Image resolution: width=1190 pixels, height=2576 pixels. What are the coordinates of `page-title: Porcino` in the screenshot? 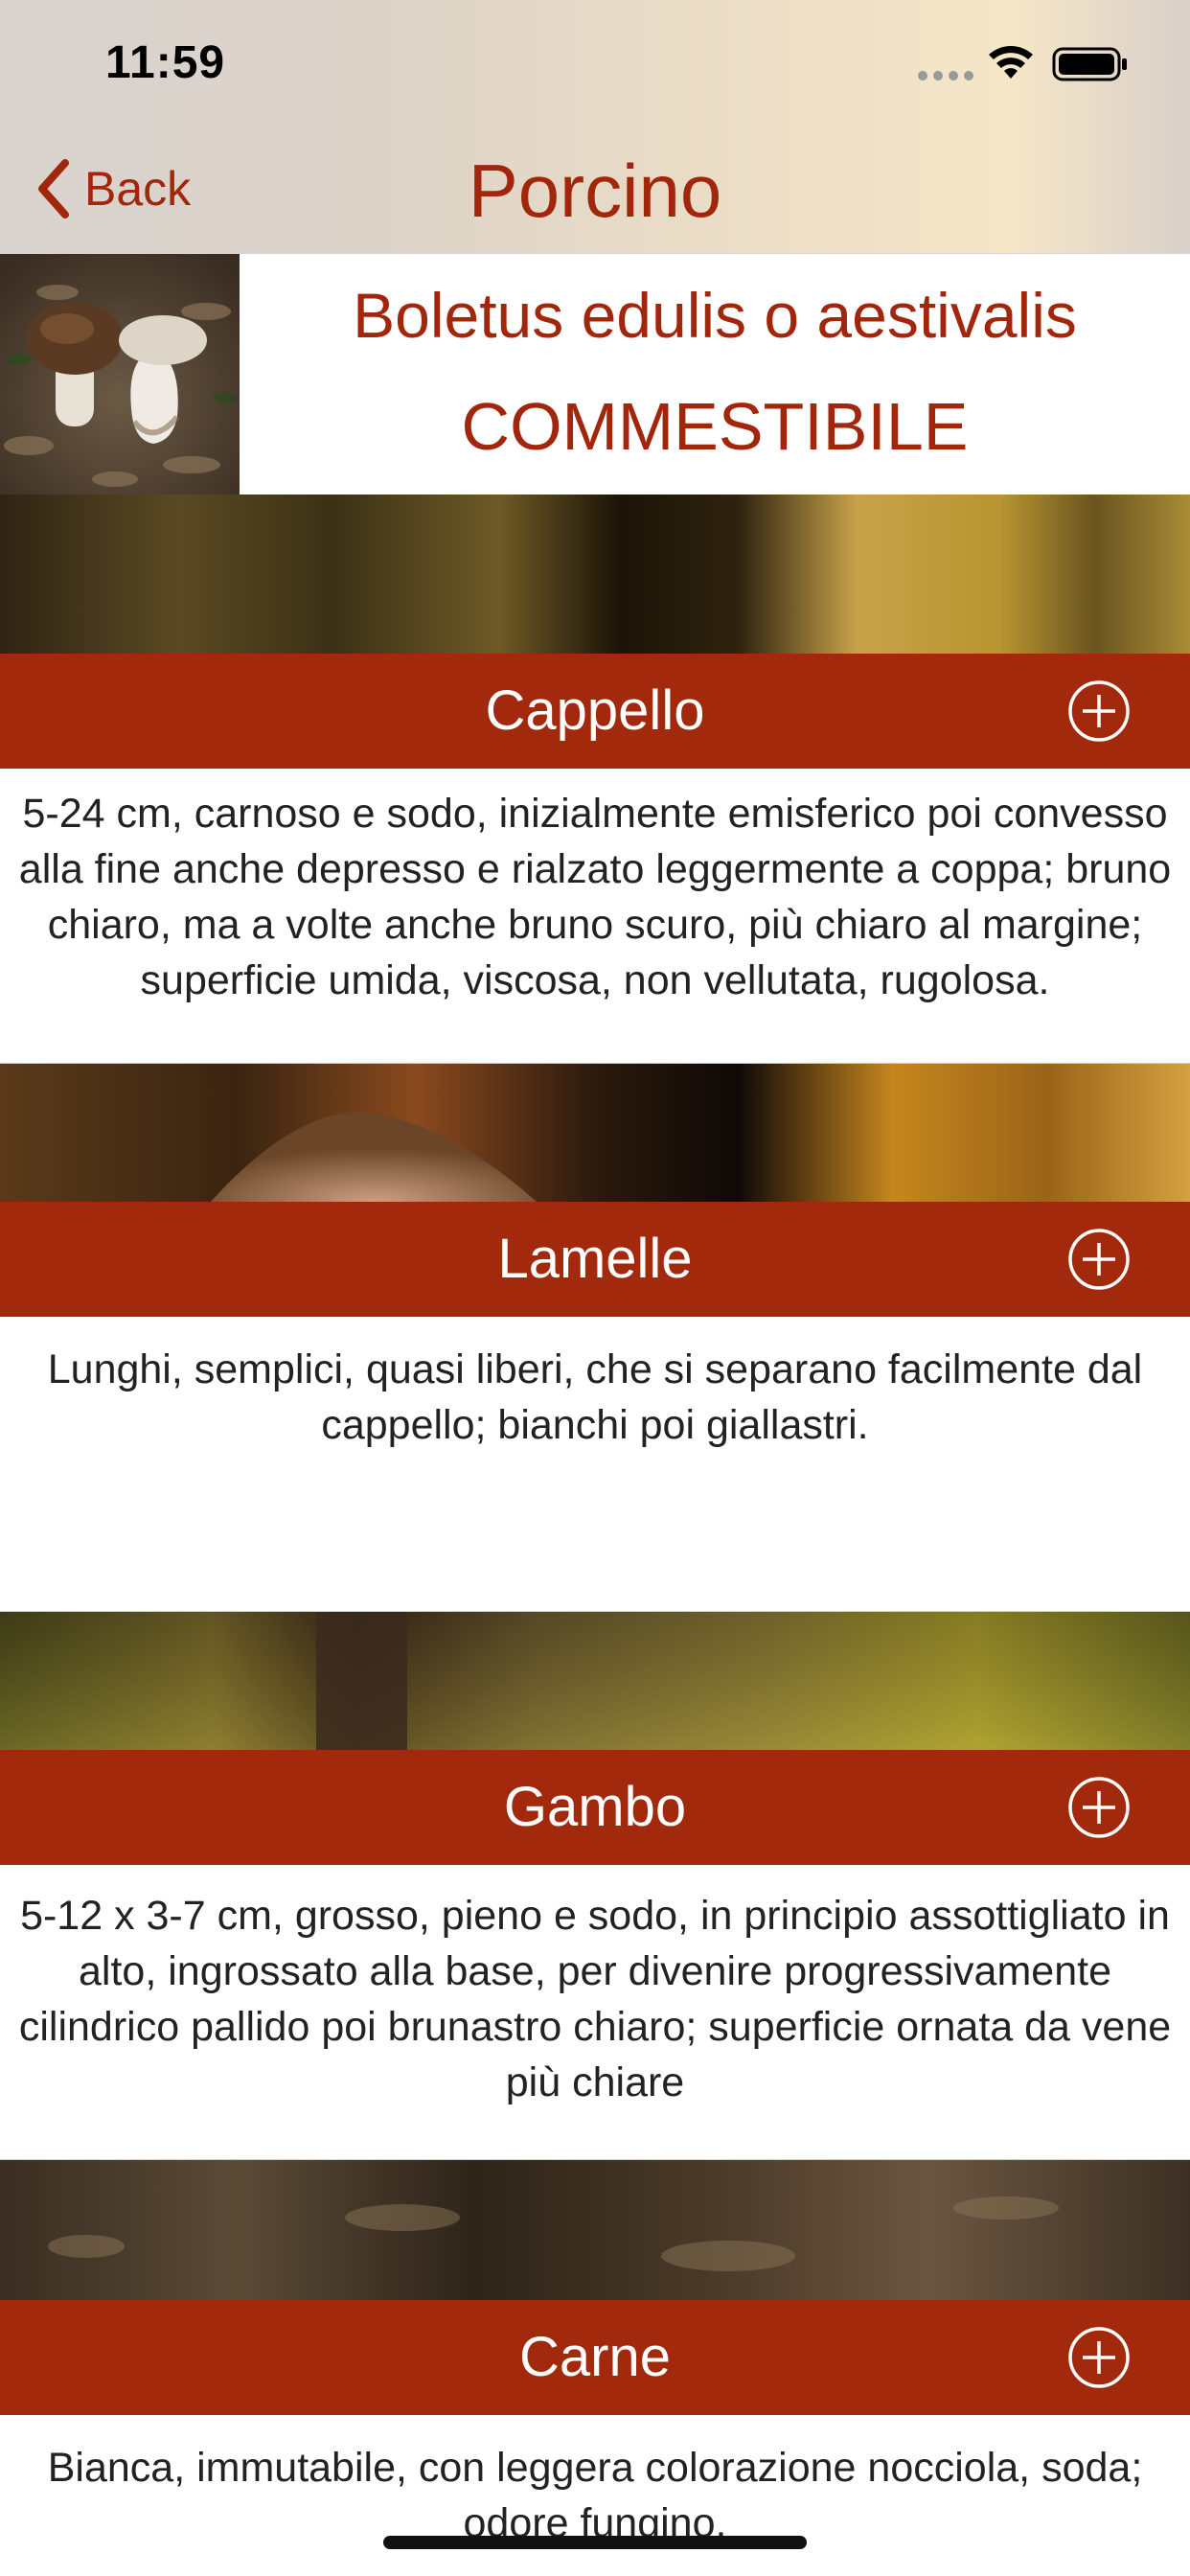 It's located at (595, 191).